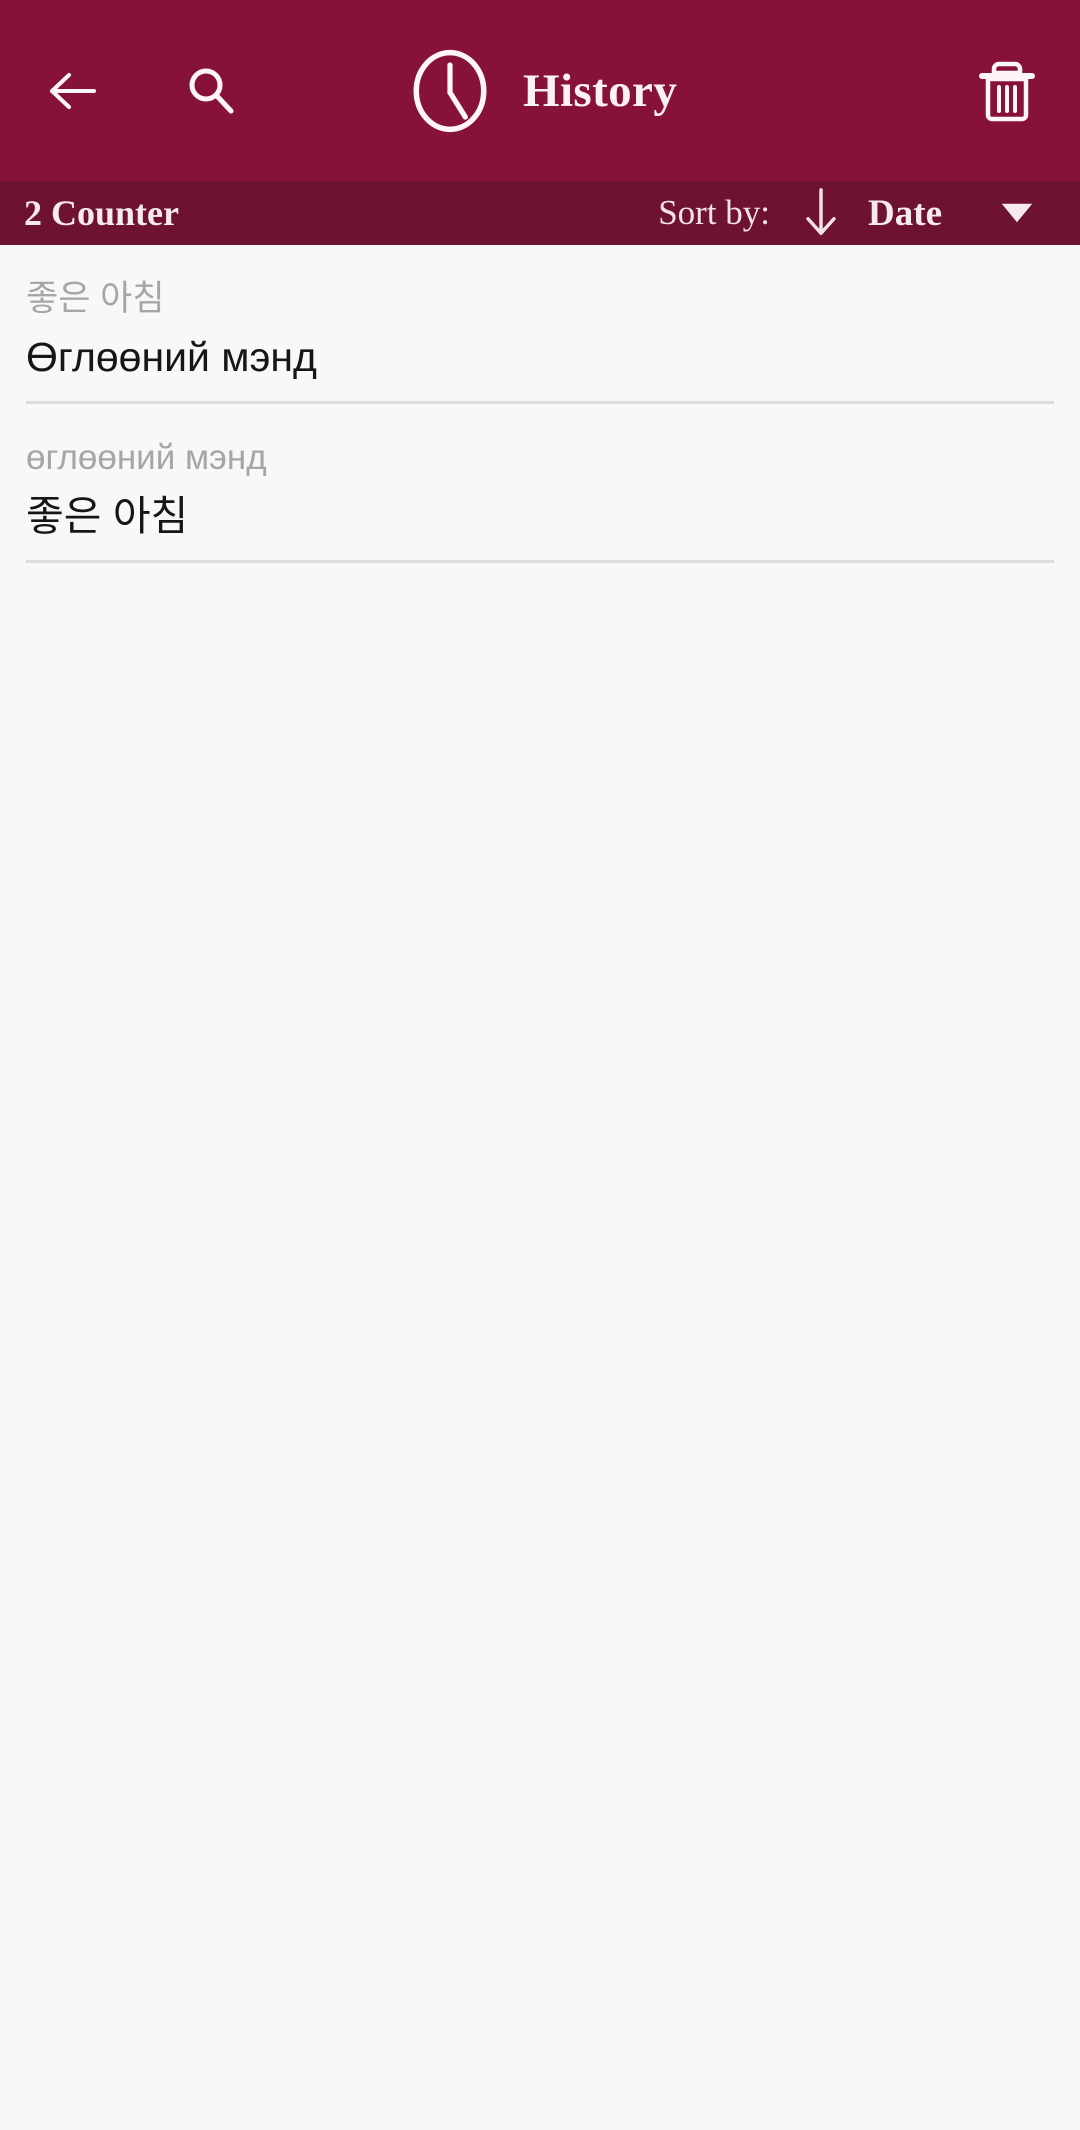 The image size is (1080, 2130). What do you see at coordinates (540, 561) in the screenshot?
I see `list-divider` at bounding box center [540, 561].